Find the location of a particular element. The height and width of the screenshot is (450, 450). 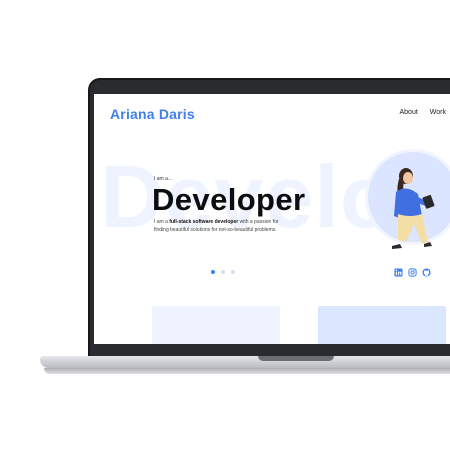

linkedin-icon is located at coordinates (398, 272).